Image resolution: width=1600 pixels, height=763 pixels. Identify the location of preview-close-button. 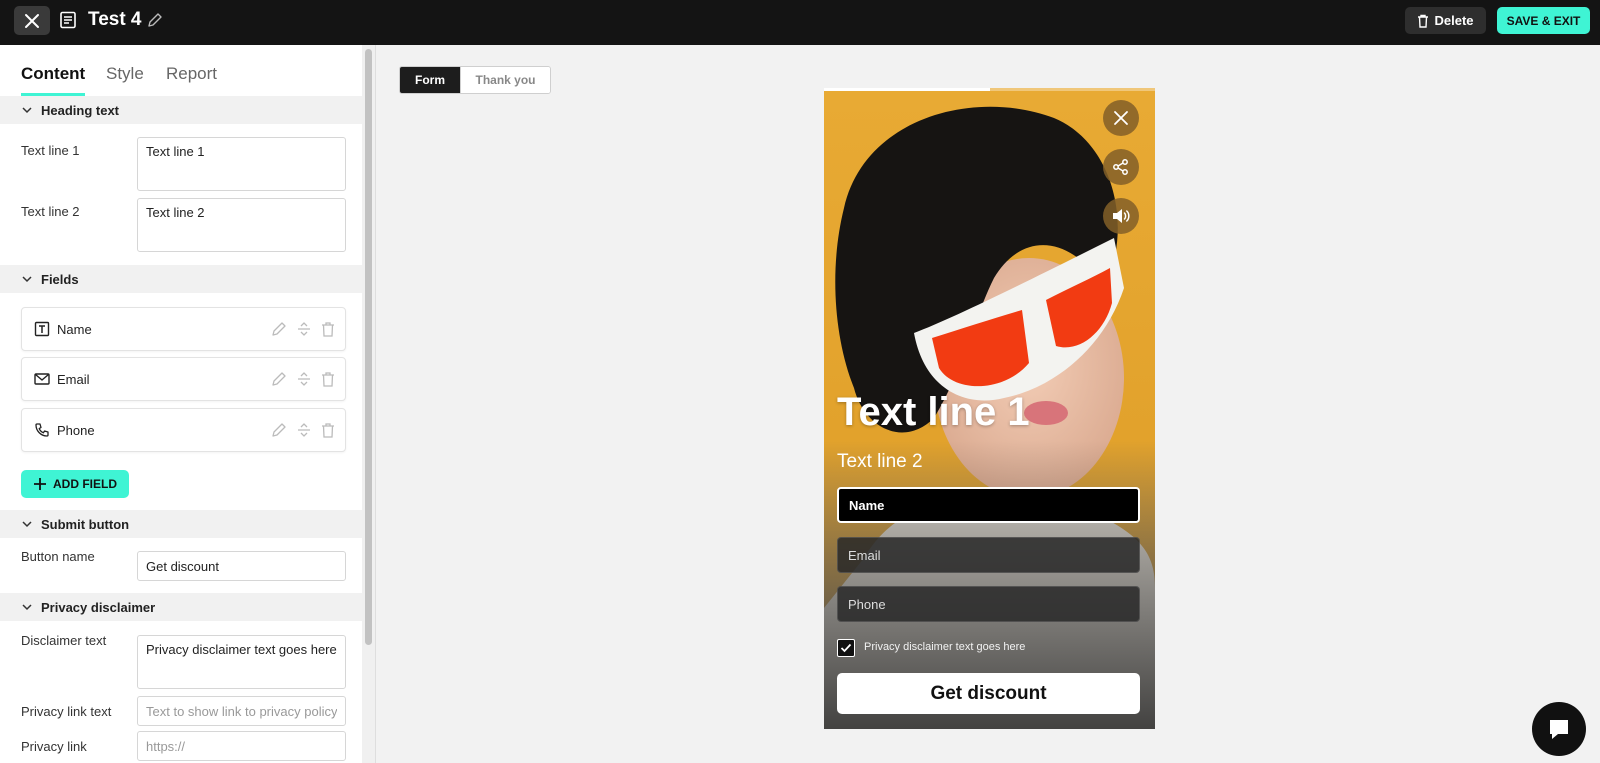
(1121, 118).